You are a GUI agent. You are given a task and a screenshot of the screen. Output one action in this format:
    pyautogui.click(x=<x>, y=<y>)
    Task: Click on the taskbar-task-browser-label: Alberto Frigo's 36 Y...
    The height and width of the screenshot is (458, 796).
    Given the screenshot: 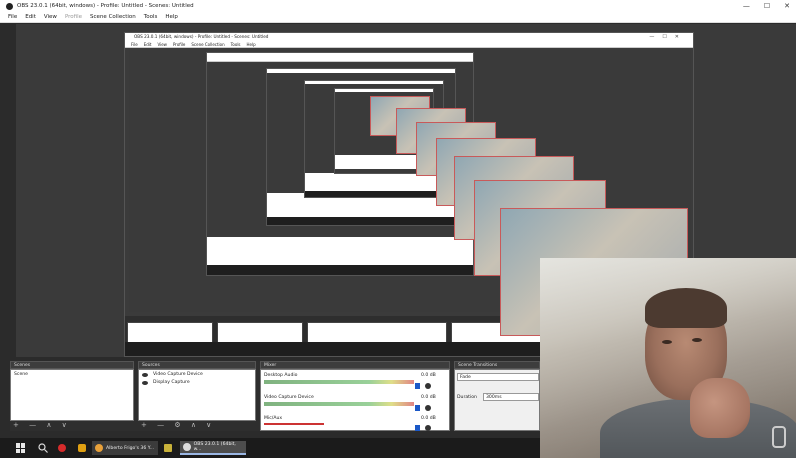 What is the action you would take?
    pyautogui.click(x=130, y=448)
    